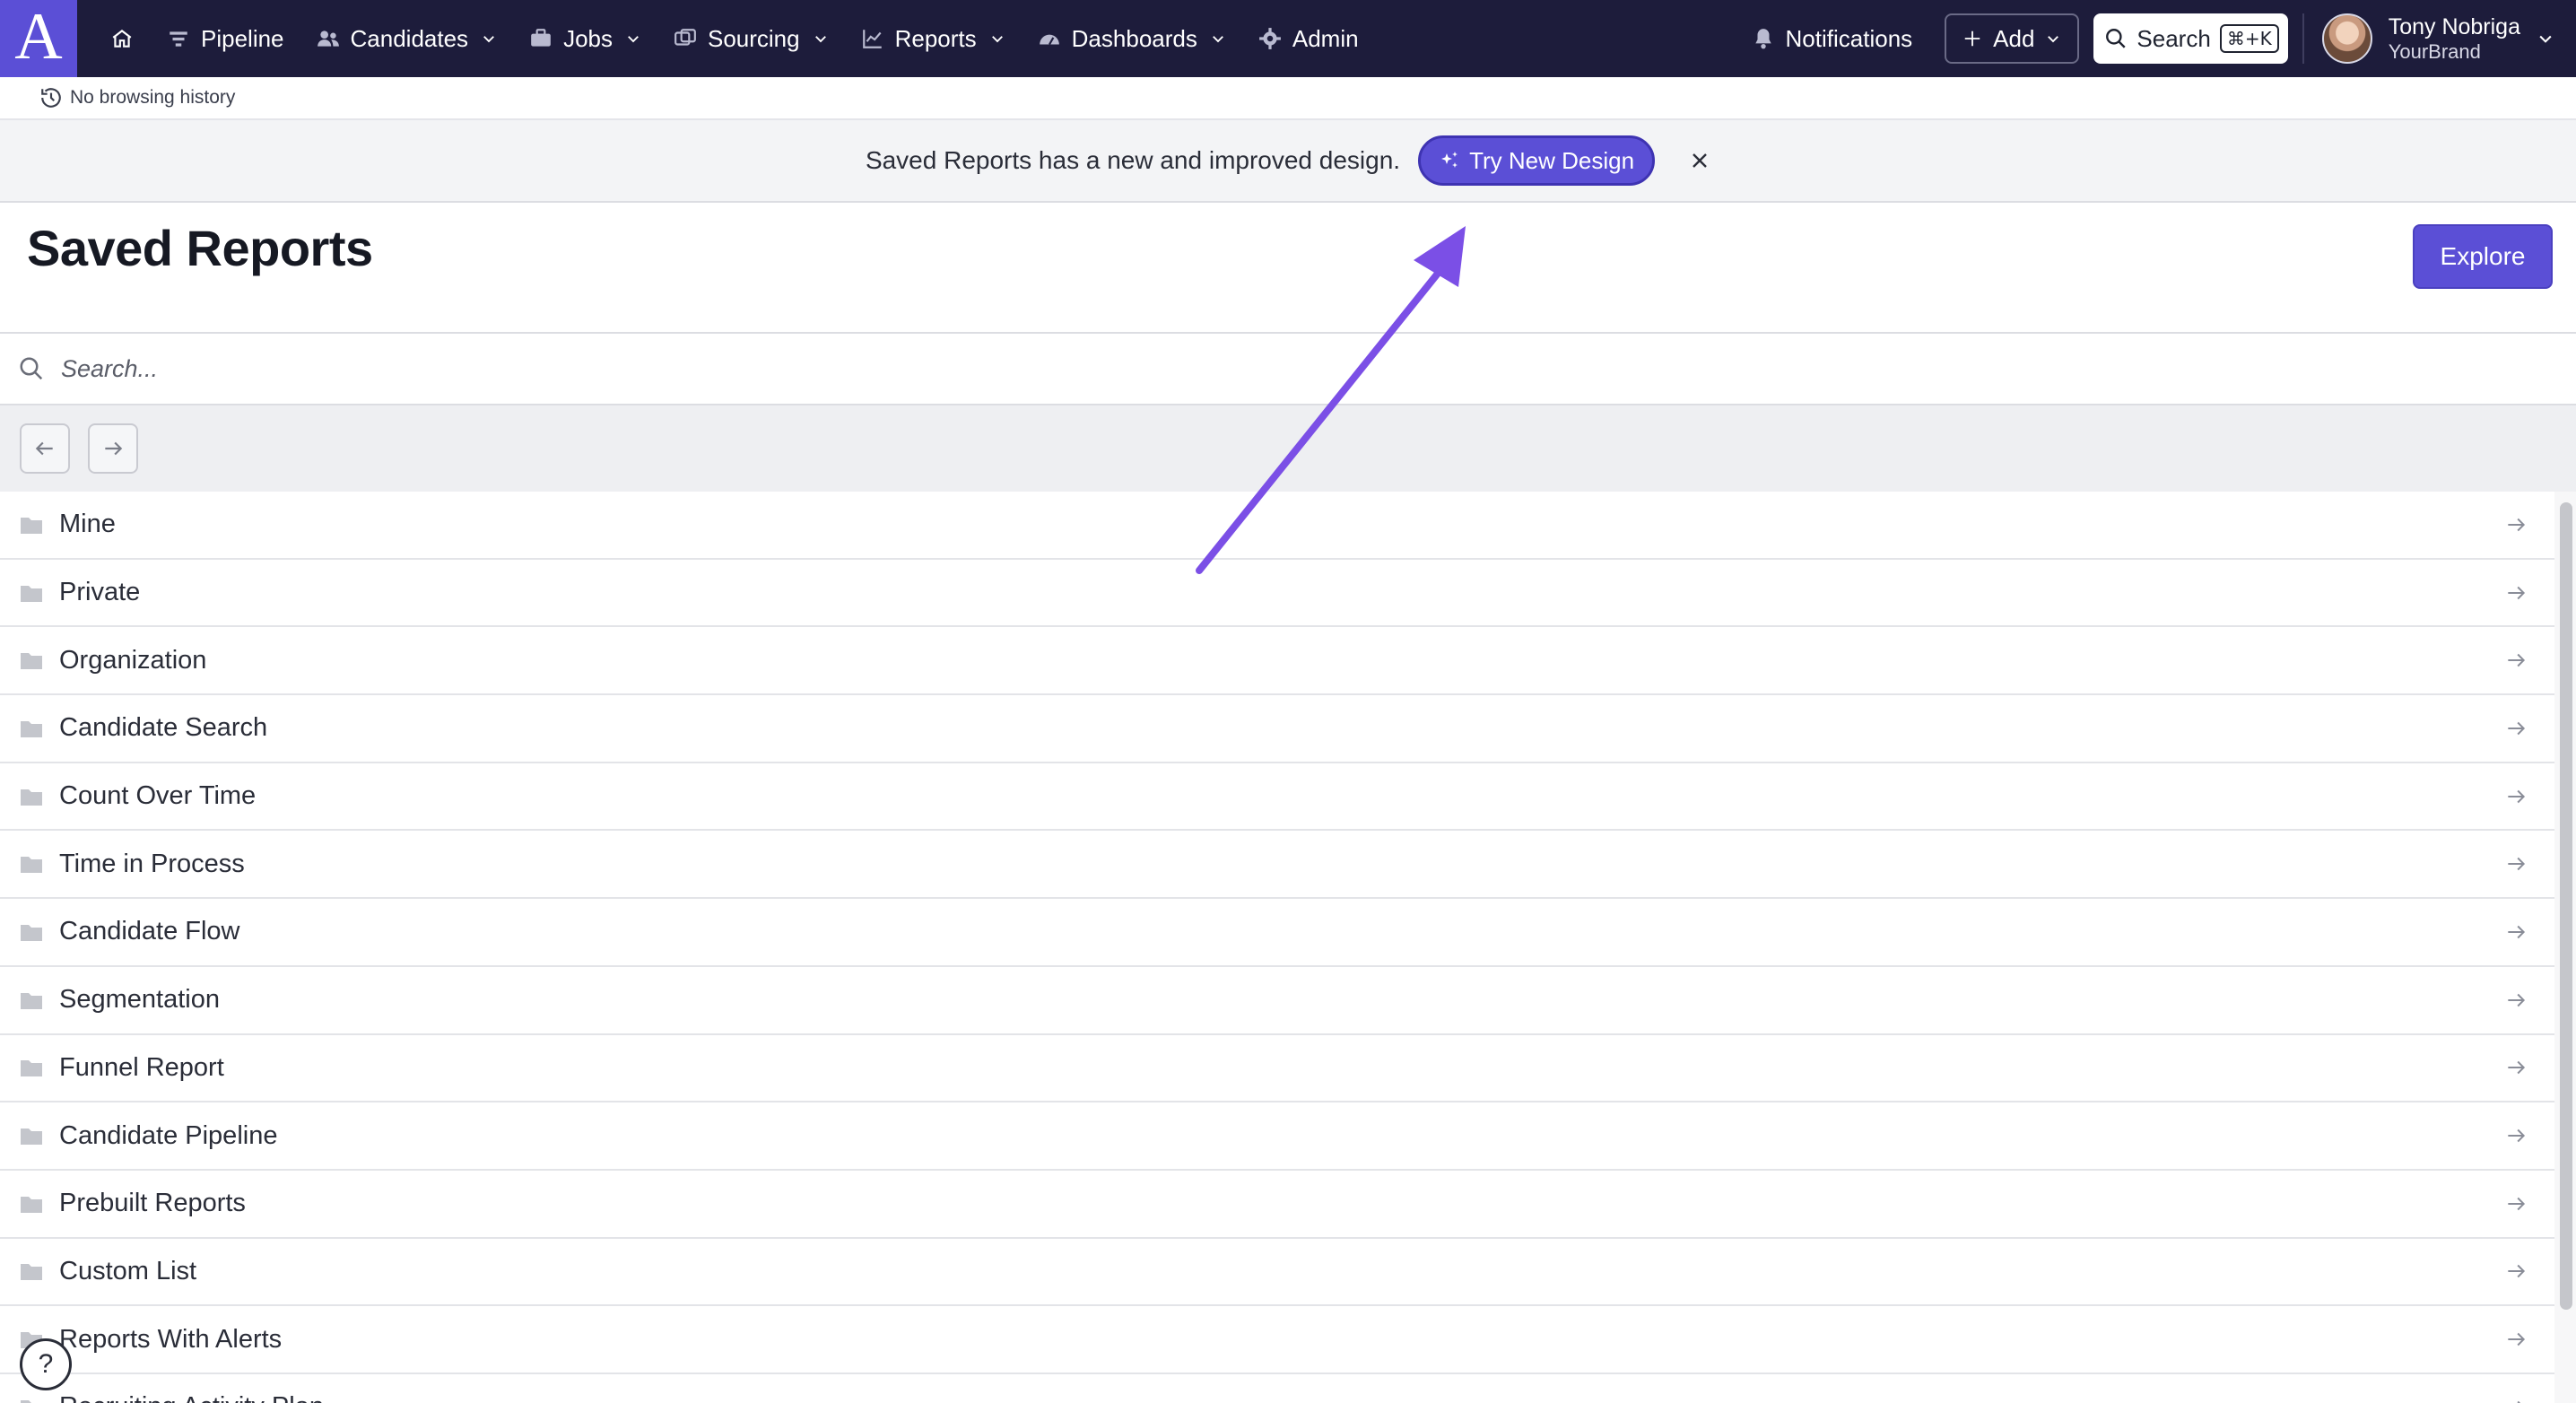  Describe the element at coordinates (2454, 26) in the screenshot. I see `user-name: Tony Nobriga` at that location.